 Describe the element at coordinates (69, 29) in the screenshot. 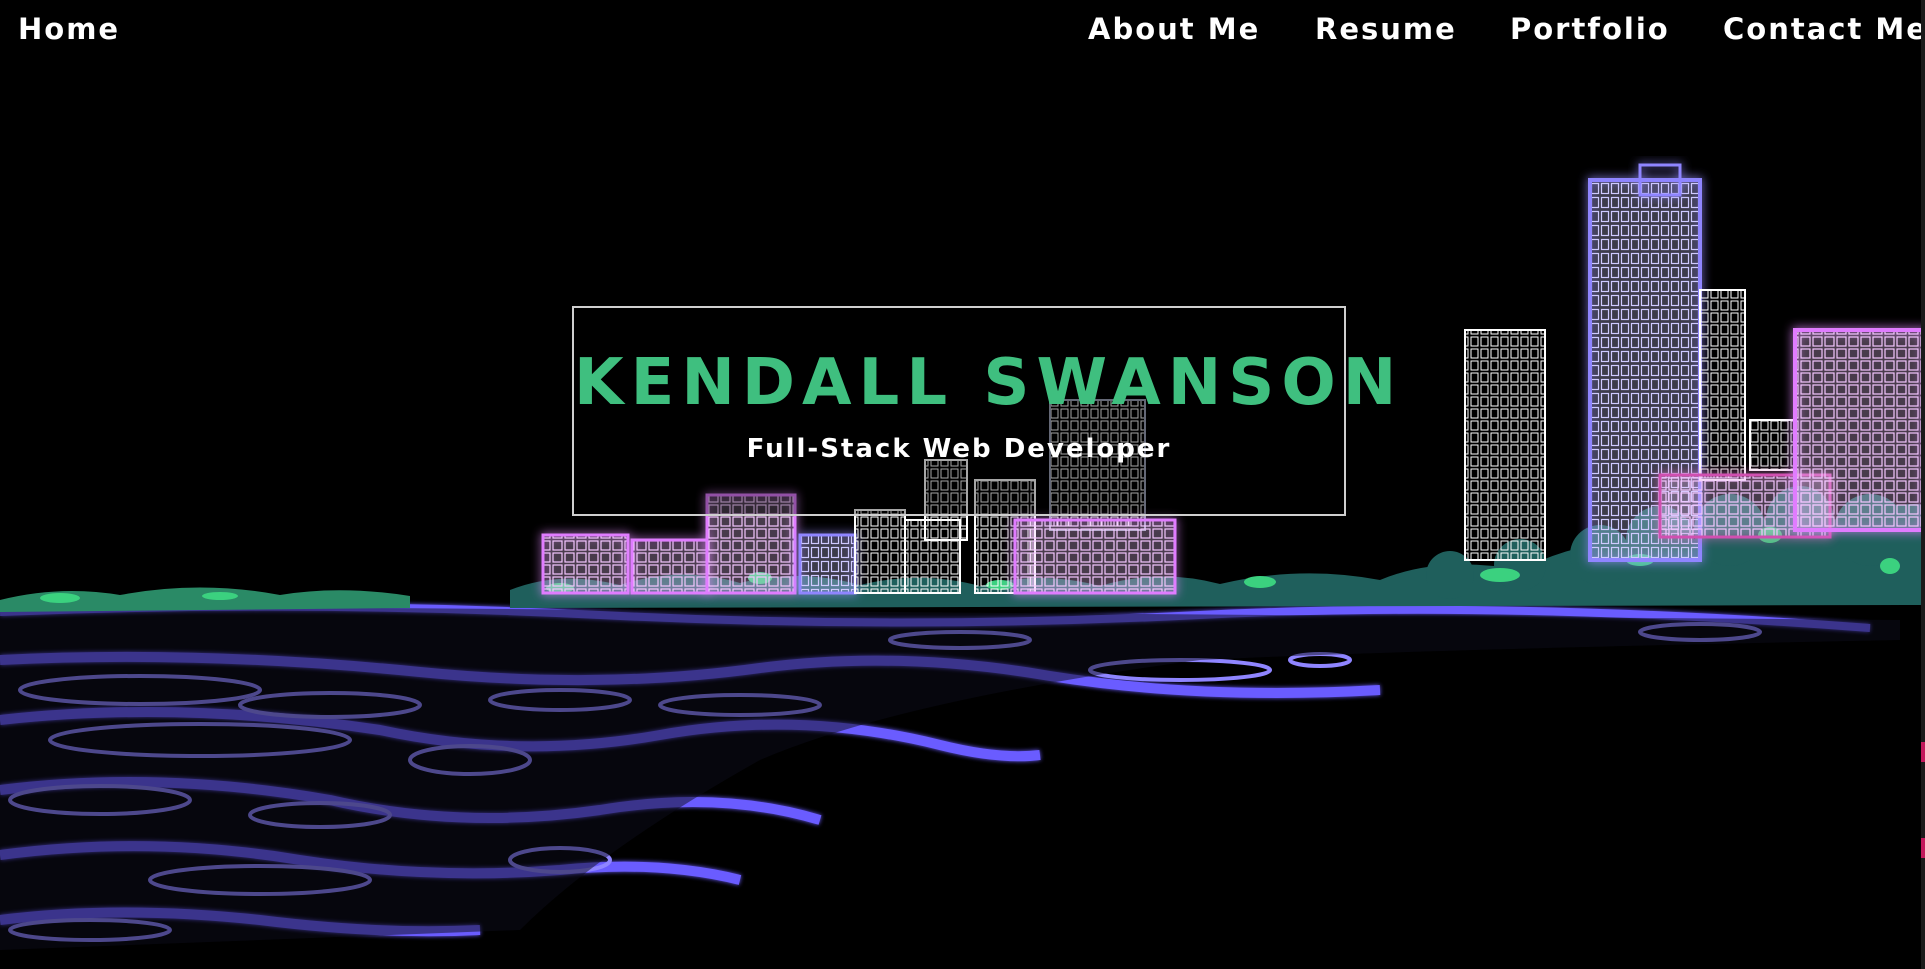

I see `nav-link-home: Home` at that location.